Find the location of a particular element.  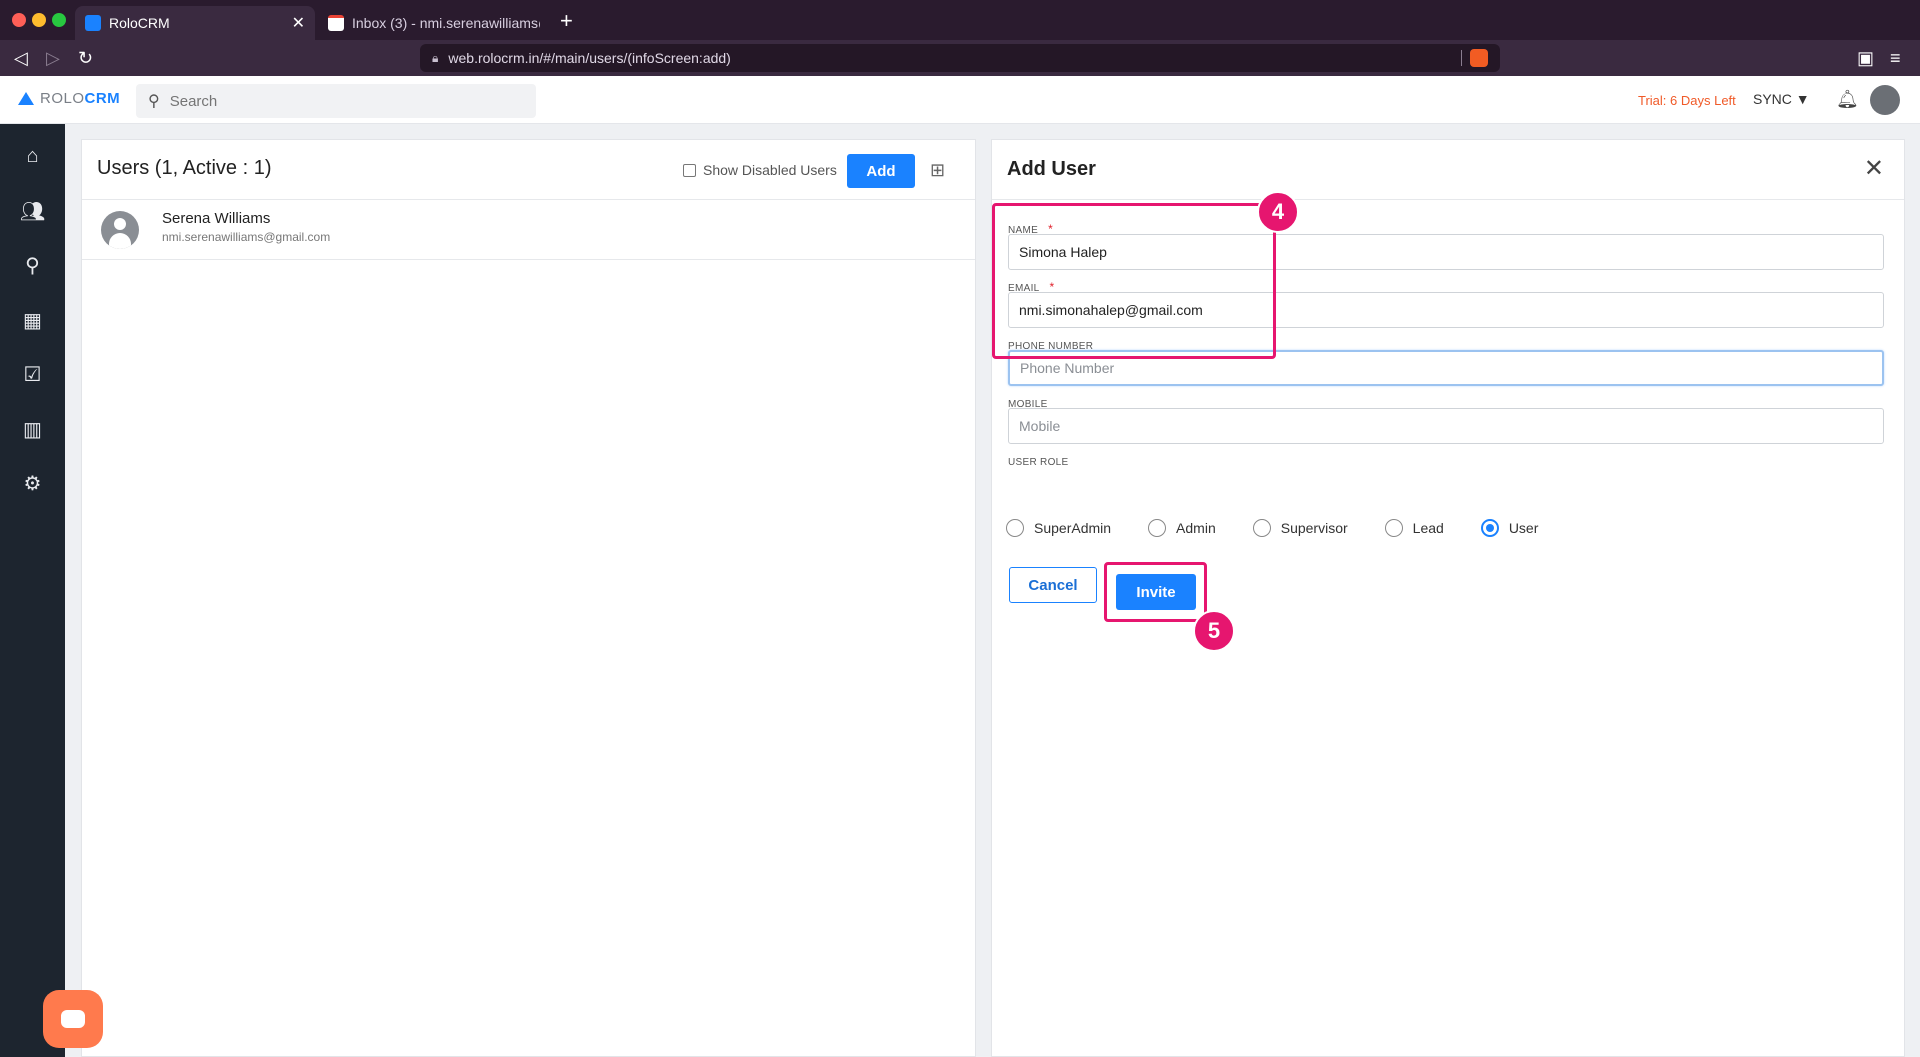

search-icon: ⚲ is located at coordinates (154, 101).